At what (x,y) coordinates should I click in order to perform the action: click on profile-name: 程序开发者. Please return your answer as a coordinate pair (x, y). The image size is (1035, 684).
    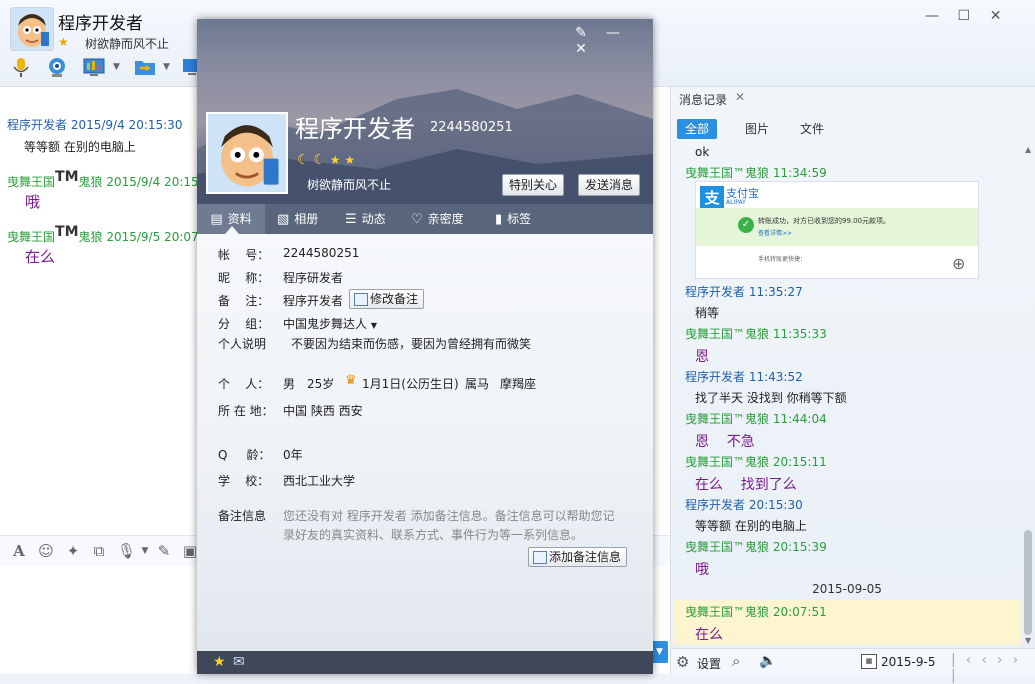
    Looking at the image, I should click on (355, 129).